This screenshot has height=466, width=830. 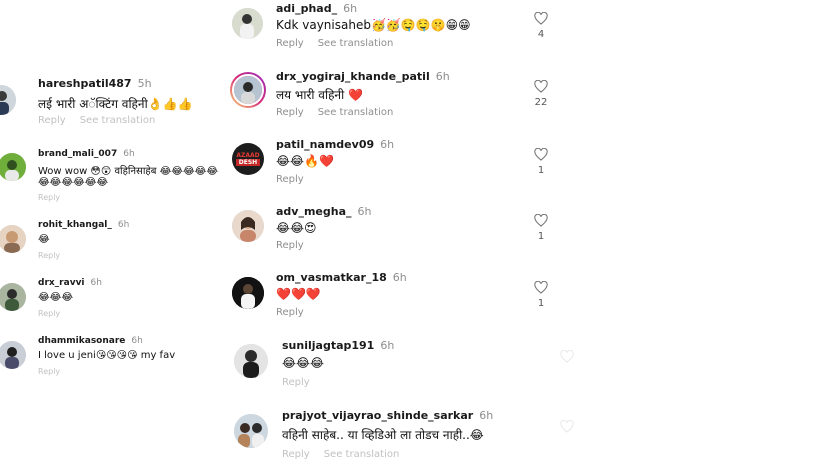 I want to click on like-count: 4, so click(x=541, y=34).